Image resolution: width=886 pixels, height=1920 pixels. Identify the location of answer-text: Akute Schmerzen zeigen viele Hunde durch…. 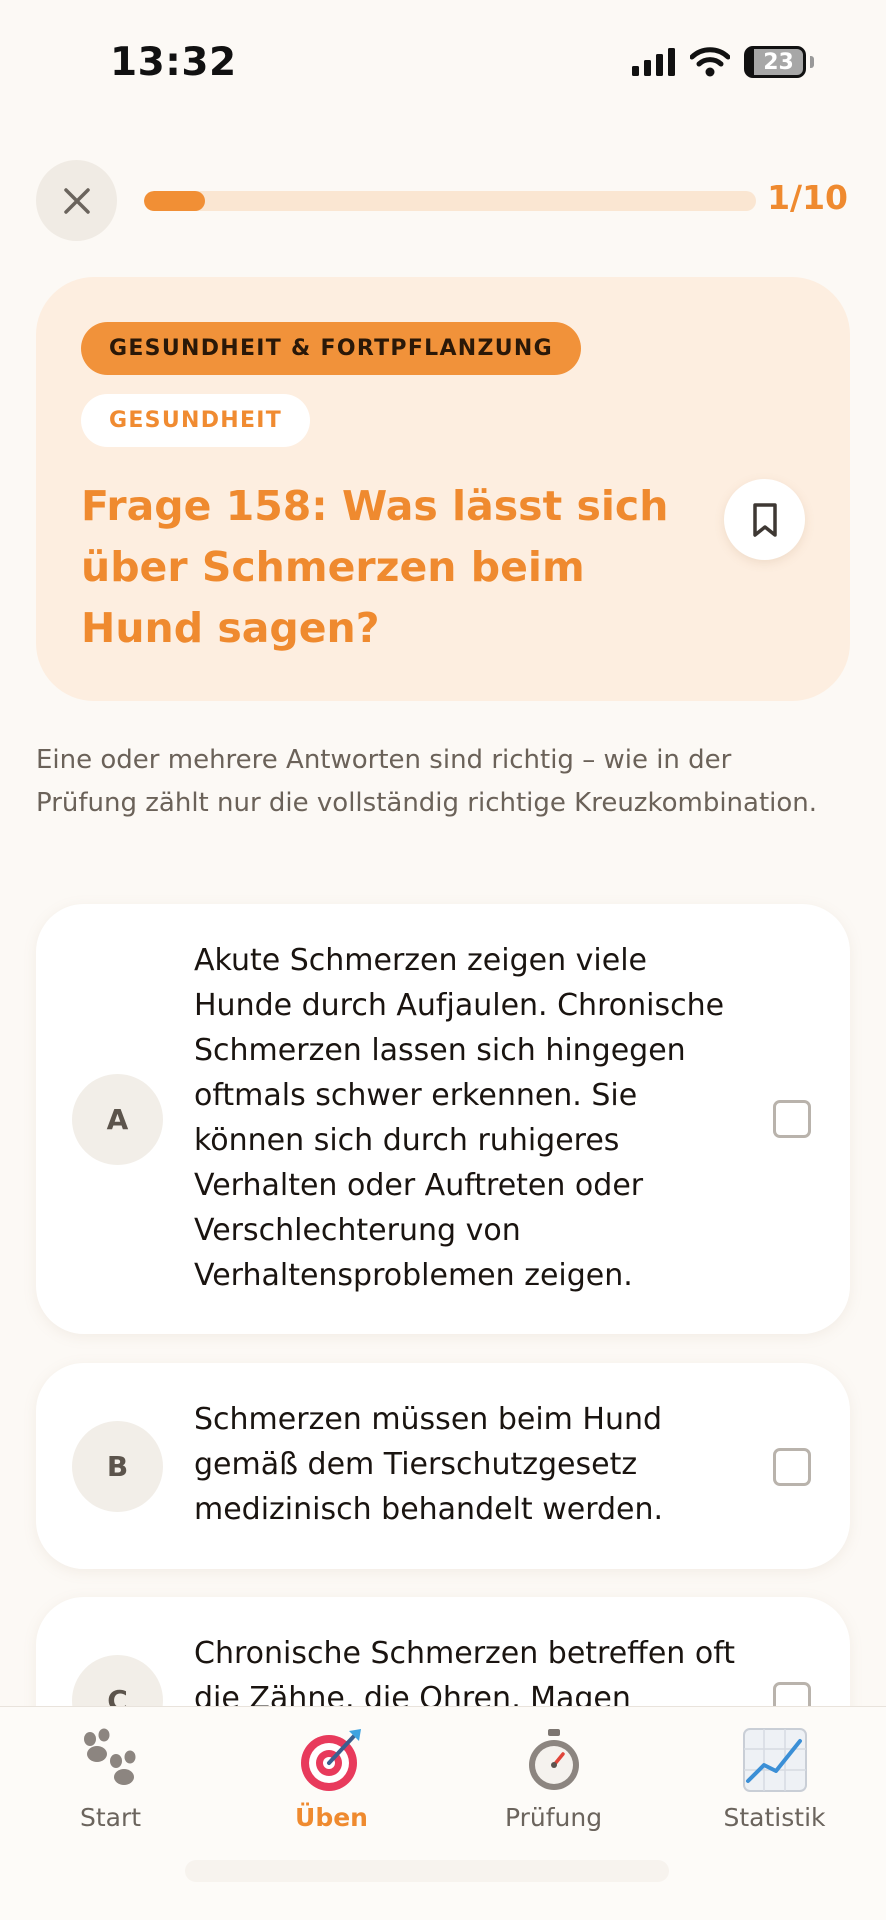
(459, 1118).